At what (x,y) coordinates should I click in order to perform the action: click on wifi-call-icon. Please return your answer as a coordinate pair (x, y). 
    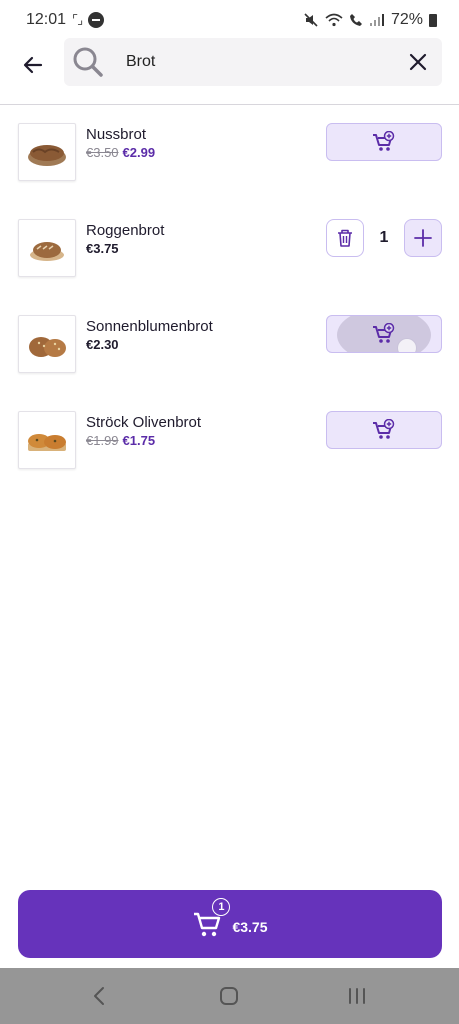
    Looking at the image, I should click on (355, 20).